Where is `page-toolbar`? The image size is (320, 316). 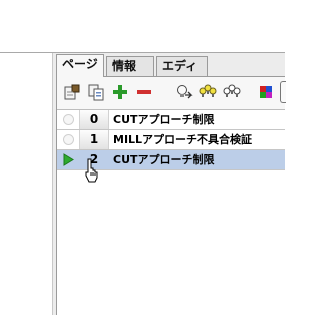 page-toolbar is located at coordinates (171, 93).